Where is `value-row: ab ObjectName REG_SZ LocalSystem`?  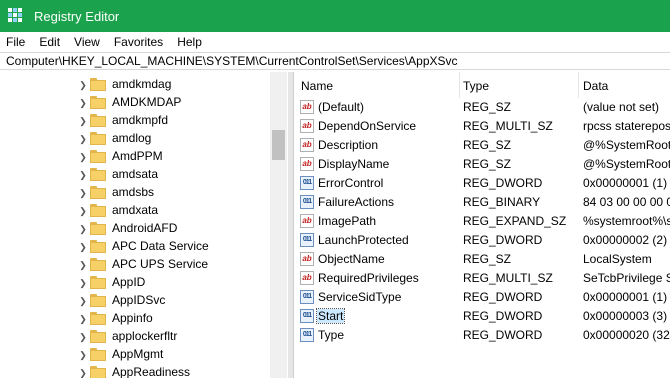 value-row: ab ObjectName REG_SZ LocalSystem is located at coordinates (482, 259).